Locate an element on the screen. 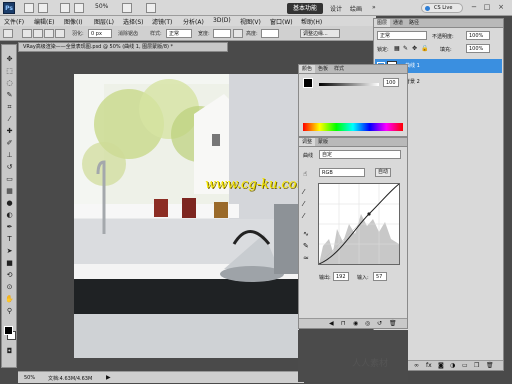  path-selection-tool-icon: ➤ is located at coordinates (9, 251).